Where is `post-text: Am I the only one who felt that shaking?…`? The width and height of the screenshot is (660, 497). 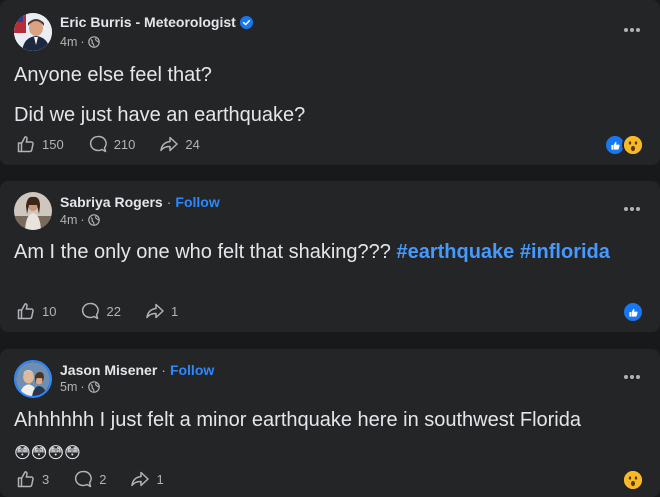
post-text: Am I the only one who felt that shaking?… is located at coordinates (202, 252).